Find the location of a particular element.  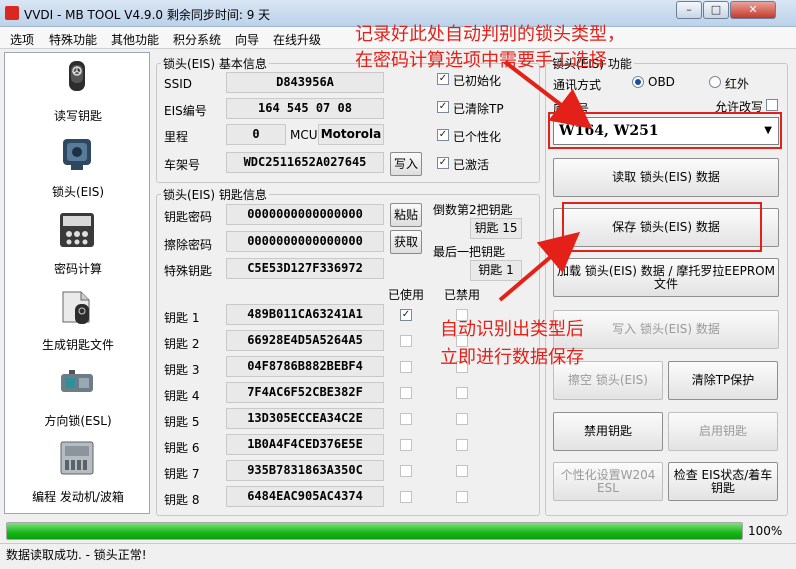

menu-other-functions: 其他功能 is located at coordinates (135, 39).